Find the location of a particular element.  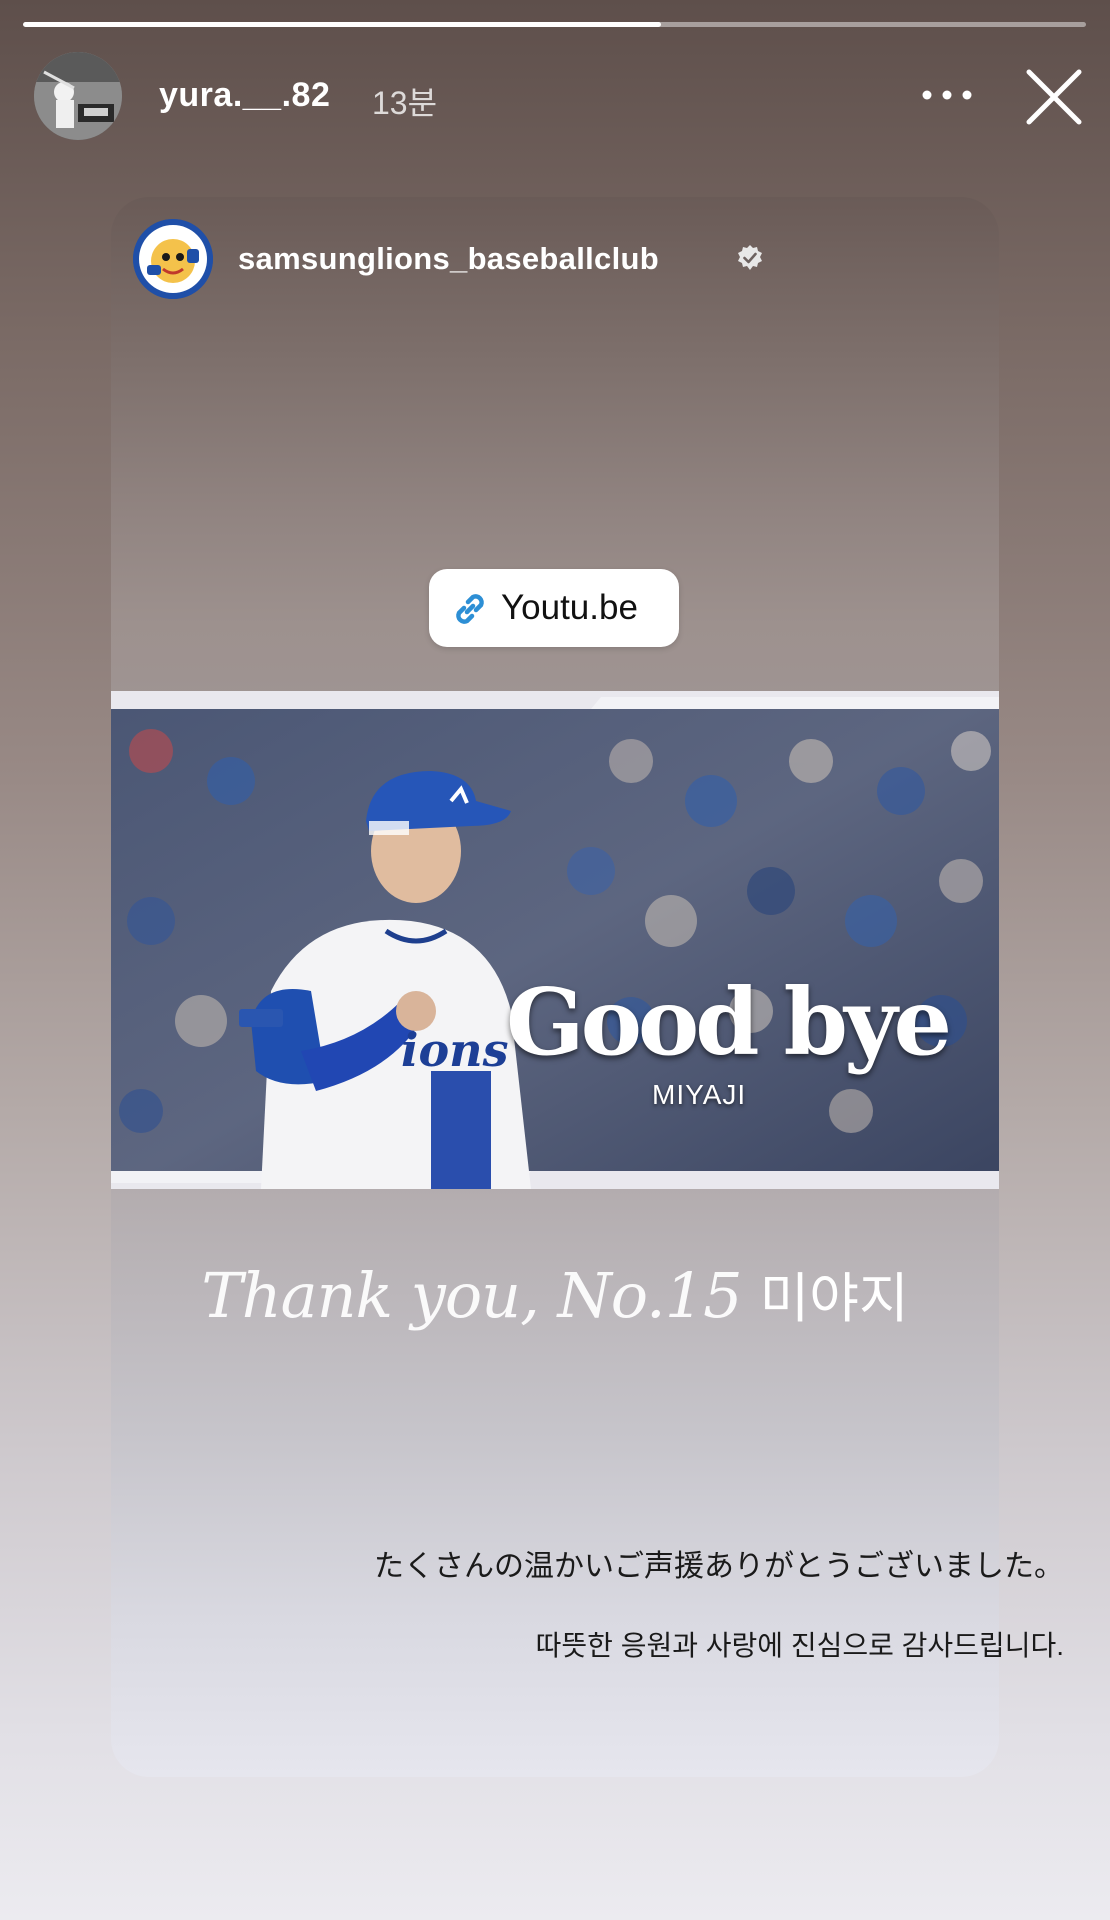

svg-text: ions is located at coordinates (455, 1050).